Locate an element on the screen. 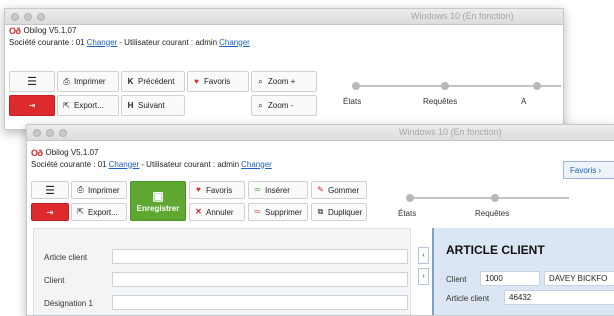 The height and width of the screenshot is (316, 614). zoom-out-label: Zoom - is located at coordinates (281, 105).